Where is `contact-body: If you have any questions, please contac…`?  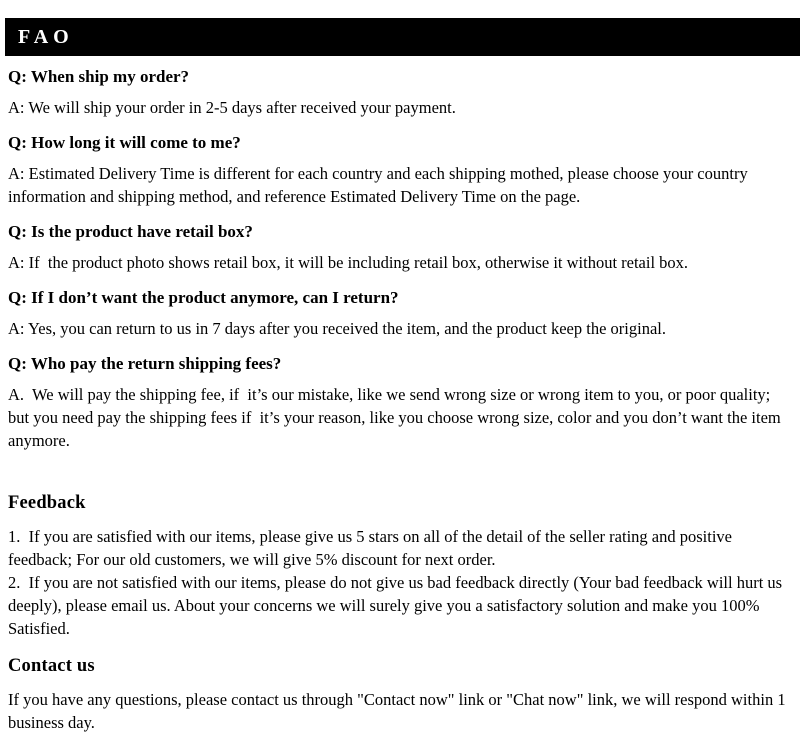
contact-body: If you have any questions, please contac… is located at coordinates (399, 711).